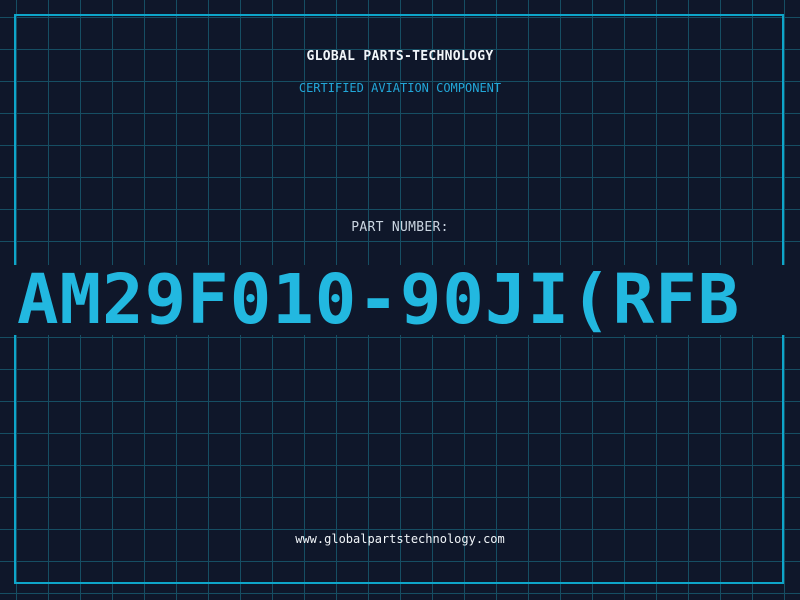 Image resolution: width=800 pixels, height=600 pixels. Describe the element at coordinates (400, 56) in the screenshot. I see `company-name: GLOBAL PARTS-TECHNOLOGY` at that location.